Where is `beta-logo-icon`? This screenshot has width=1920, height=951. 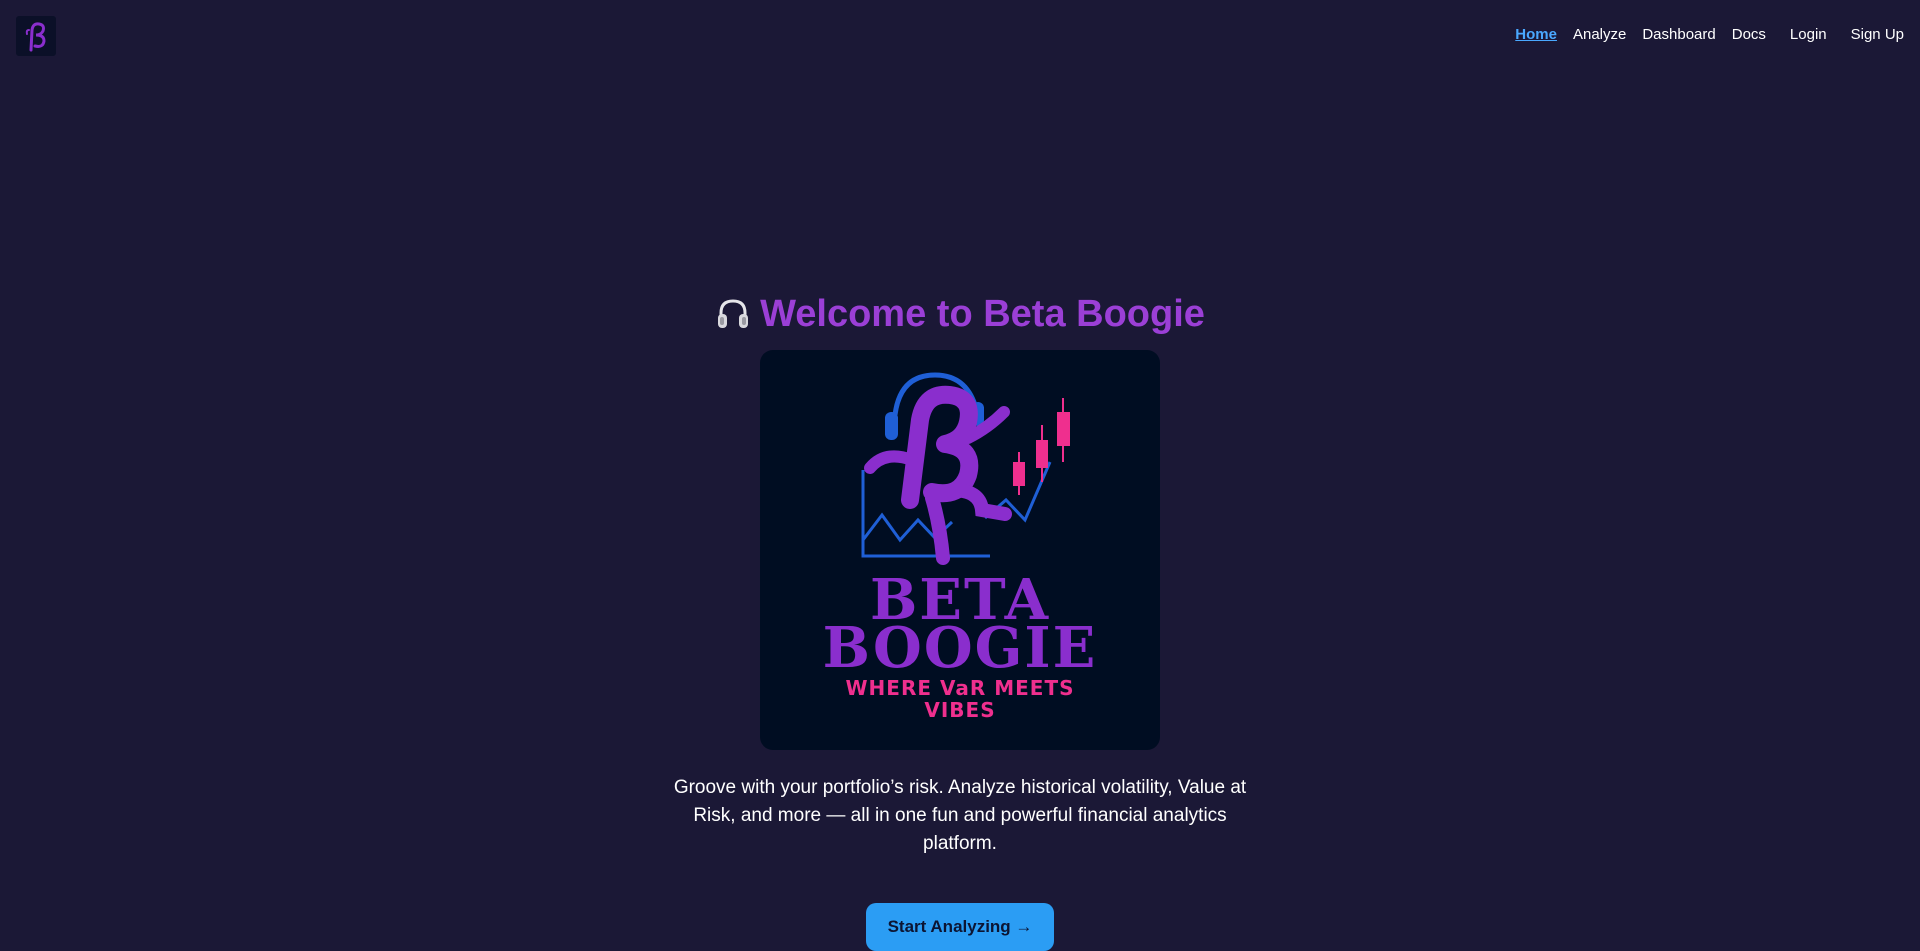 beta-logo-icon is located at coordinates (36, 36).